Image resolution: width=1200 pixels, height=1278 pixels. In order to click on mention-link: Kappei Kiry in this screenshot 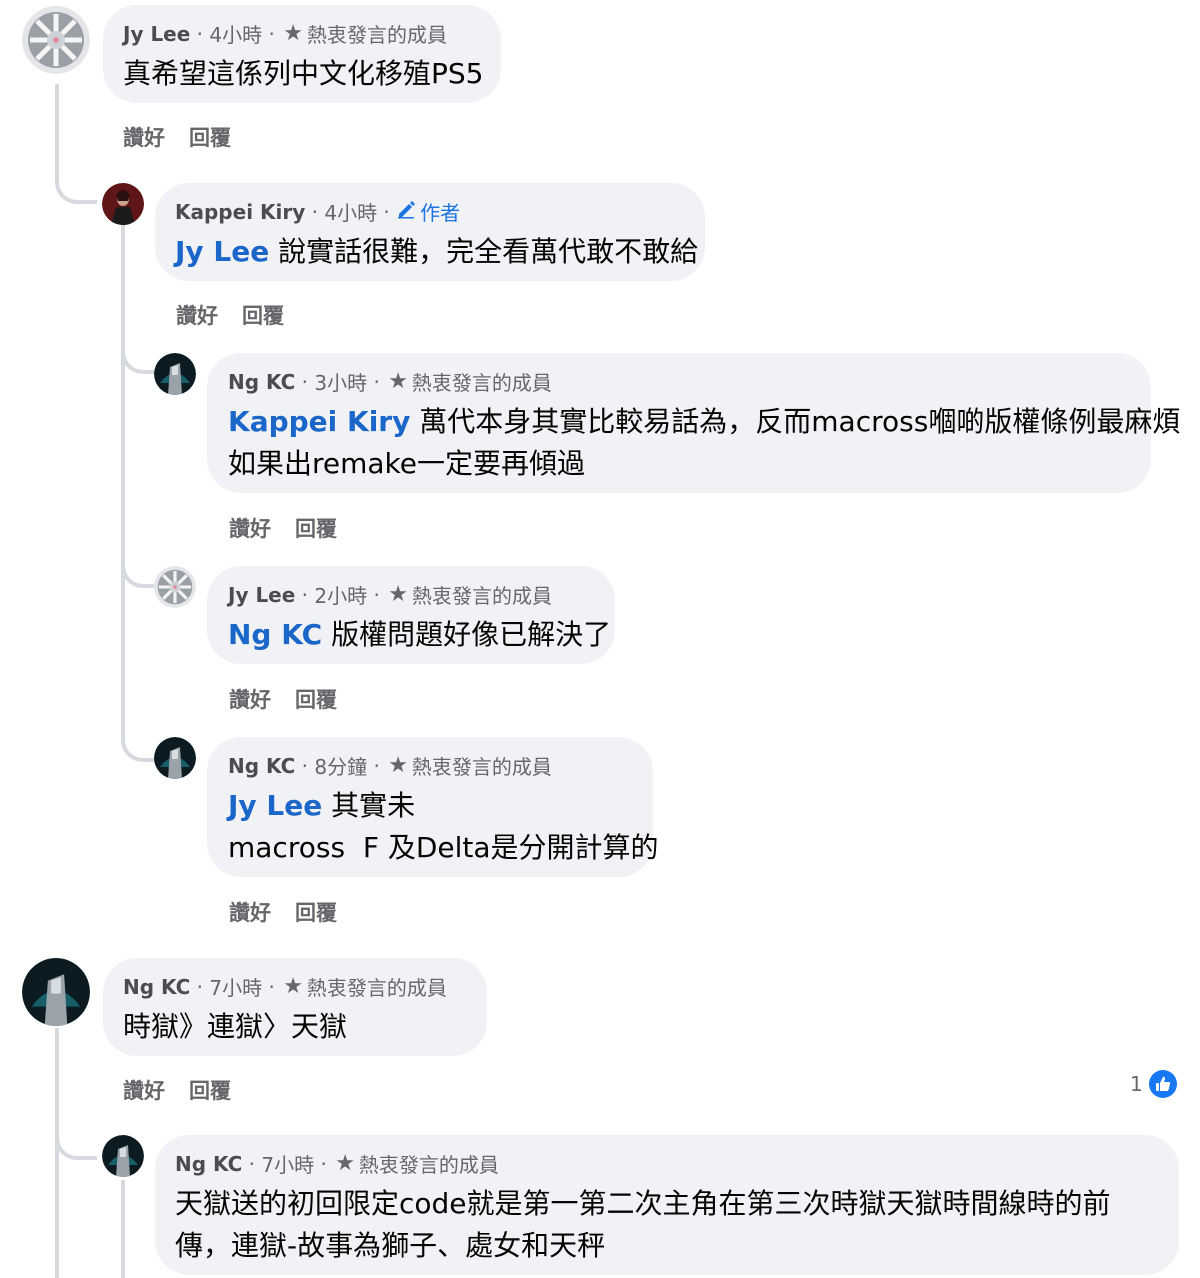, I will do `click(319, 421)`.